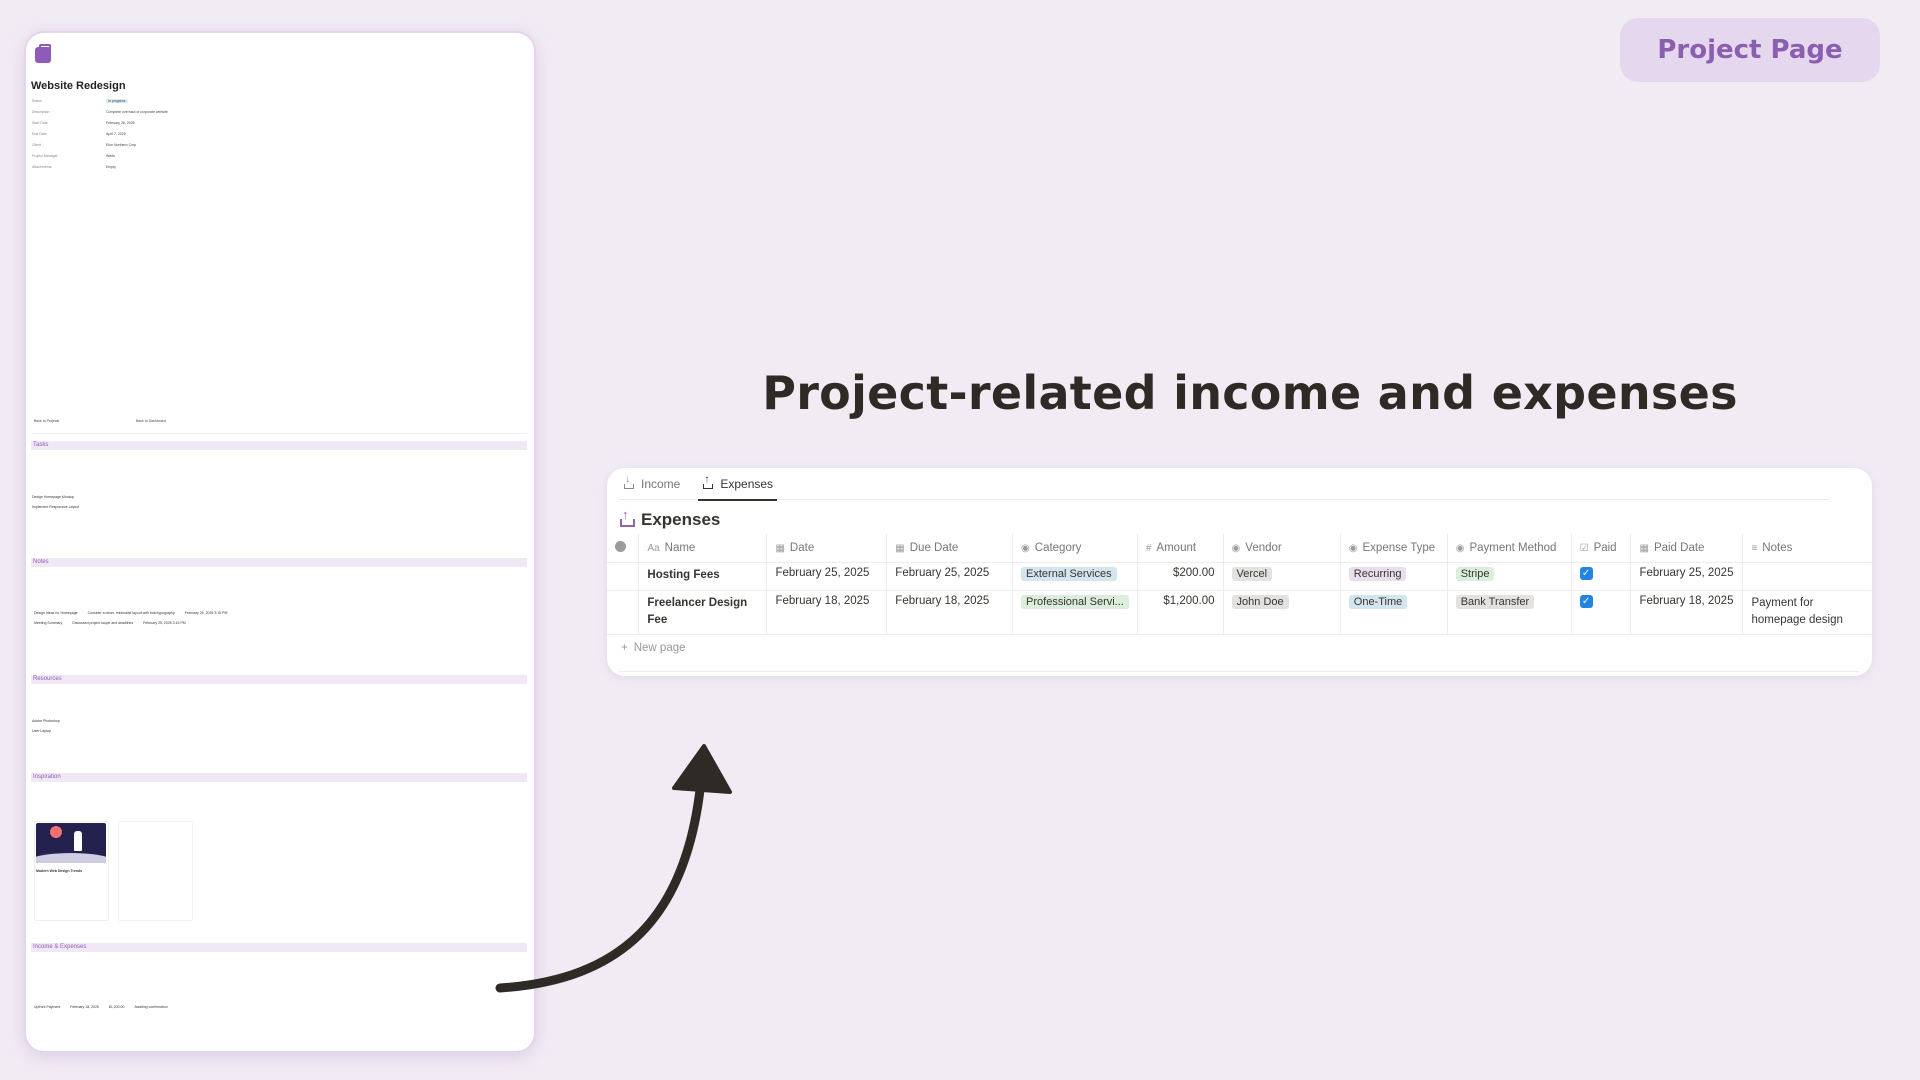 The image size is (1920, 1080). I want to click on database-title: Expenses, so click(669, 518).